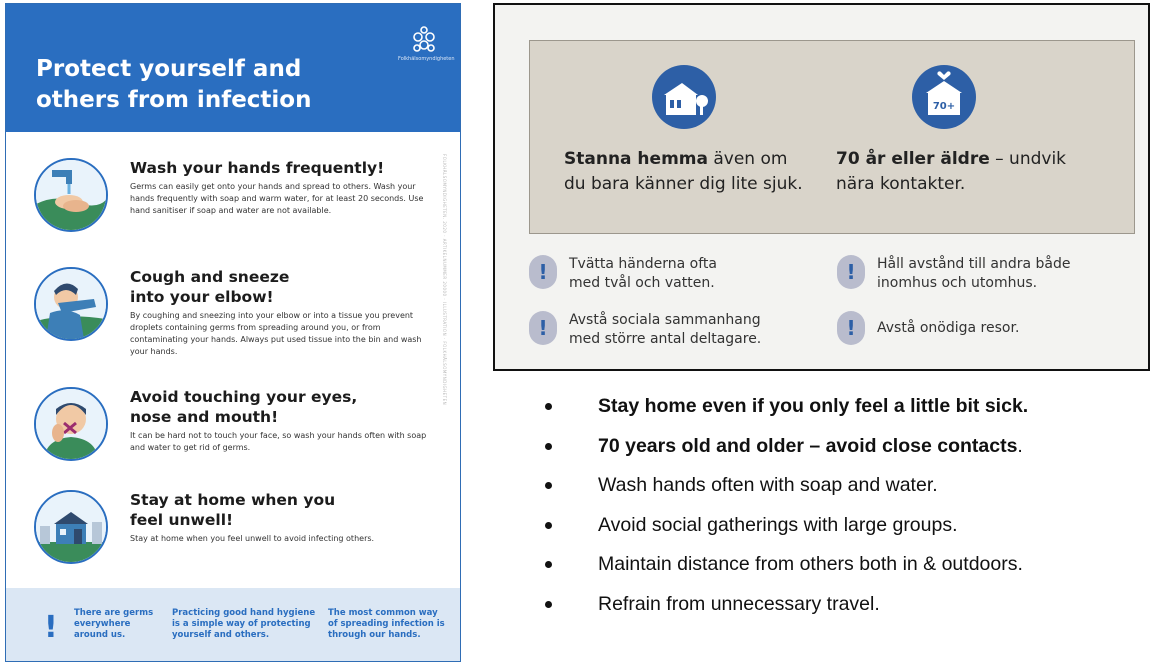 The height and width of the screenshot is (667, 1151). What do you see at coordinates (182, 520) in the screenshot?
I see `tip-title-line2: feel unwell!` at bounding box center [182, 520].